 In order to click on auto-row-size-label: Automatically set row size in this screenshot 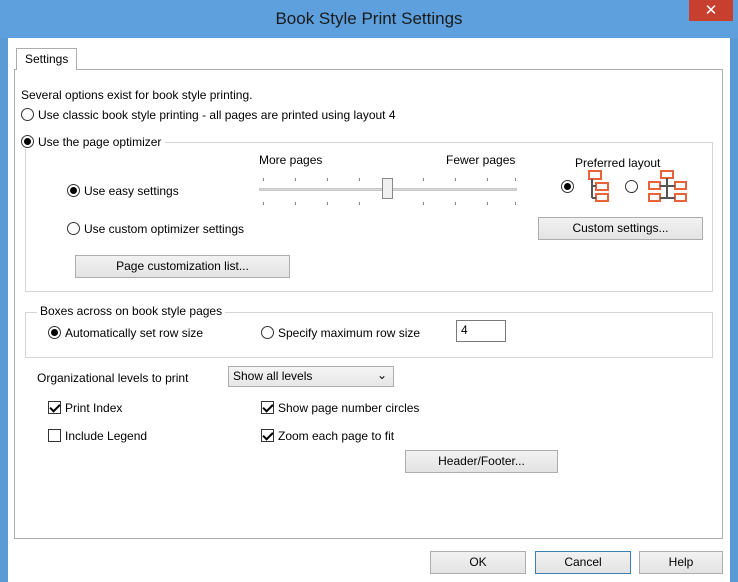, I will do `click(134, 333)`.